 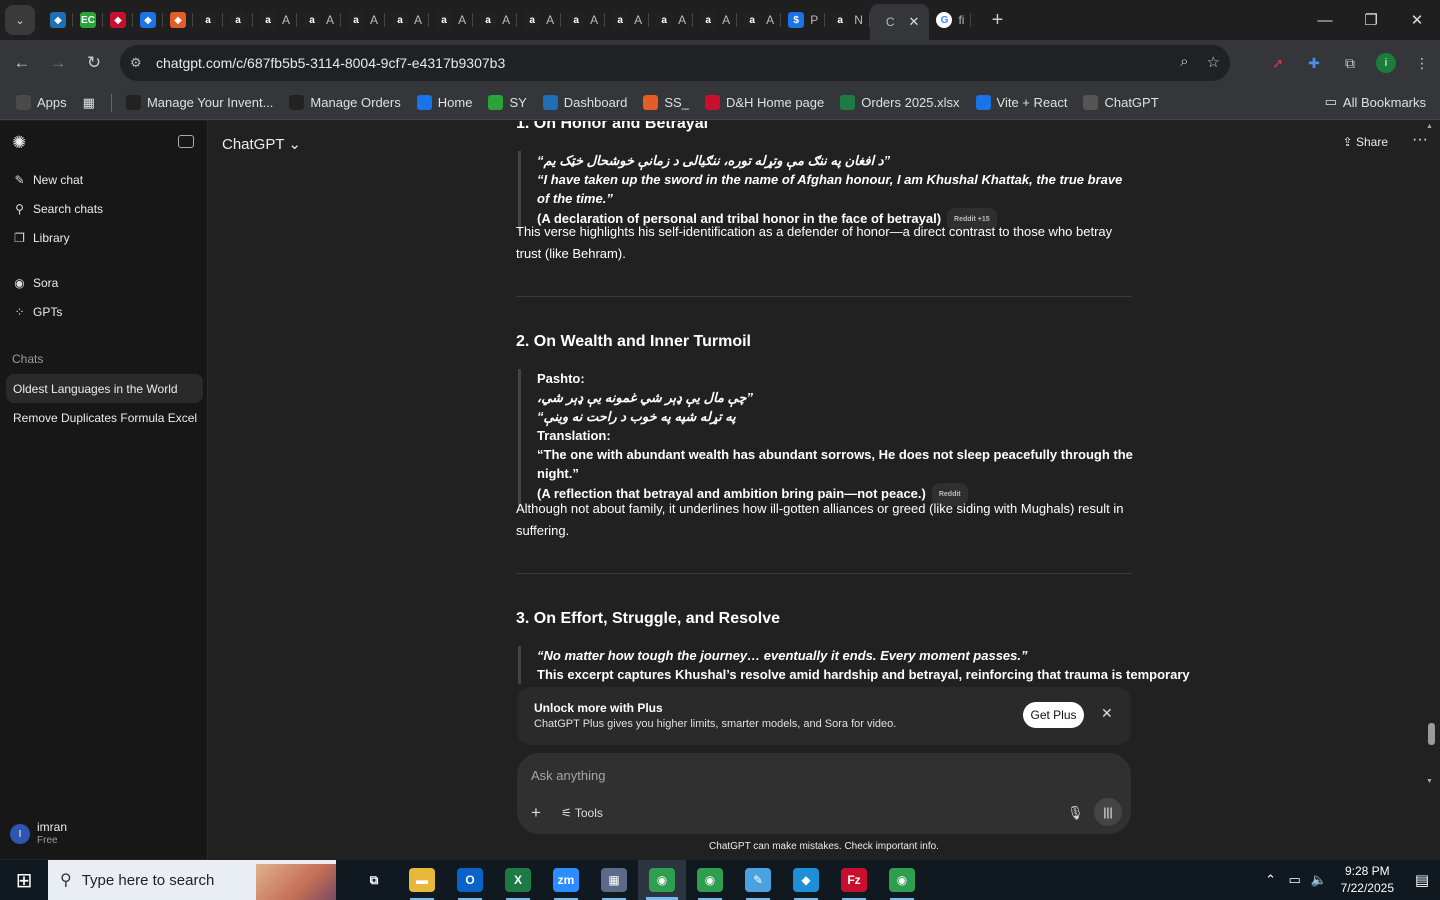 What do you see at coordinates (374, 880) in the screenshot?
I see `task-view-icon: ⧉` at bounding box center [374, 880].